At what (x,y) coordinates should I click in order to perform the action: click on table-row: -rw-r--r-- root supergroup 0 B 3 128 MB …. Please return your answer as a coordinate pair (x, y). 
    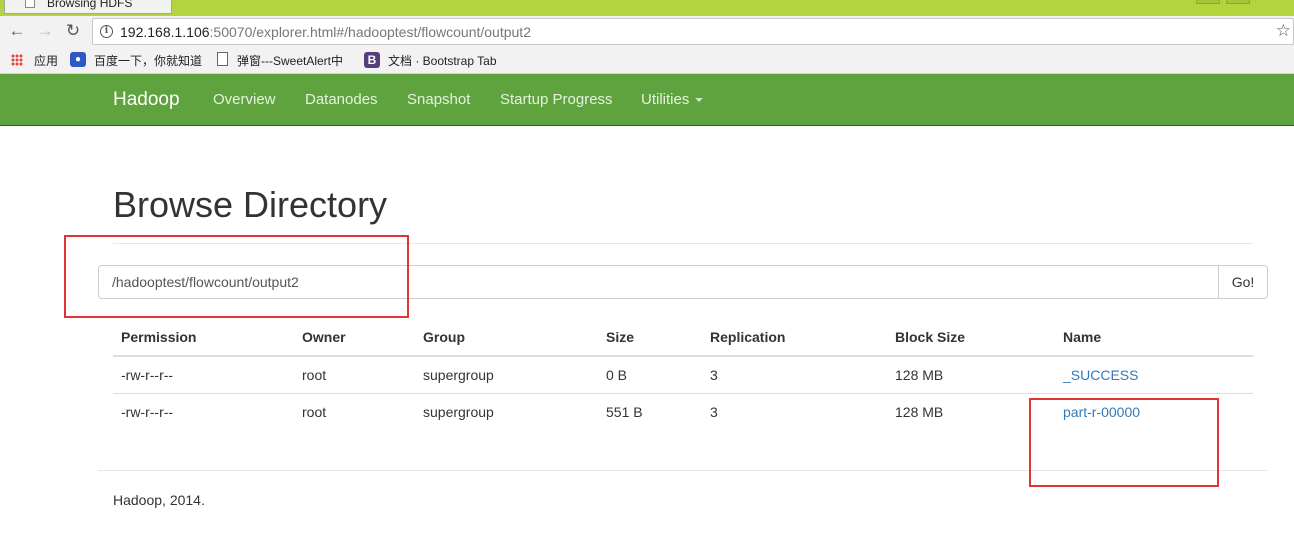
    Looking at the image, I should click on (683, 375).